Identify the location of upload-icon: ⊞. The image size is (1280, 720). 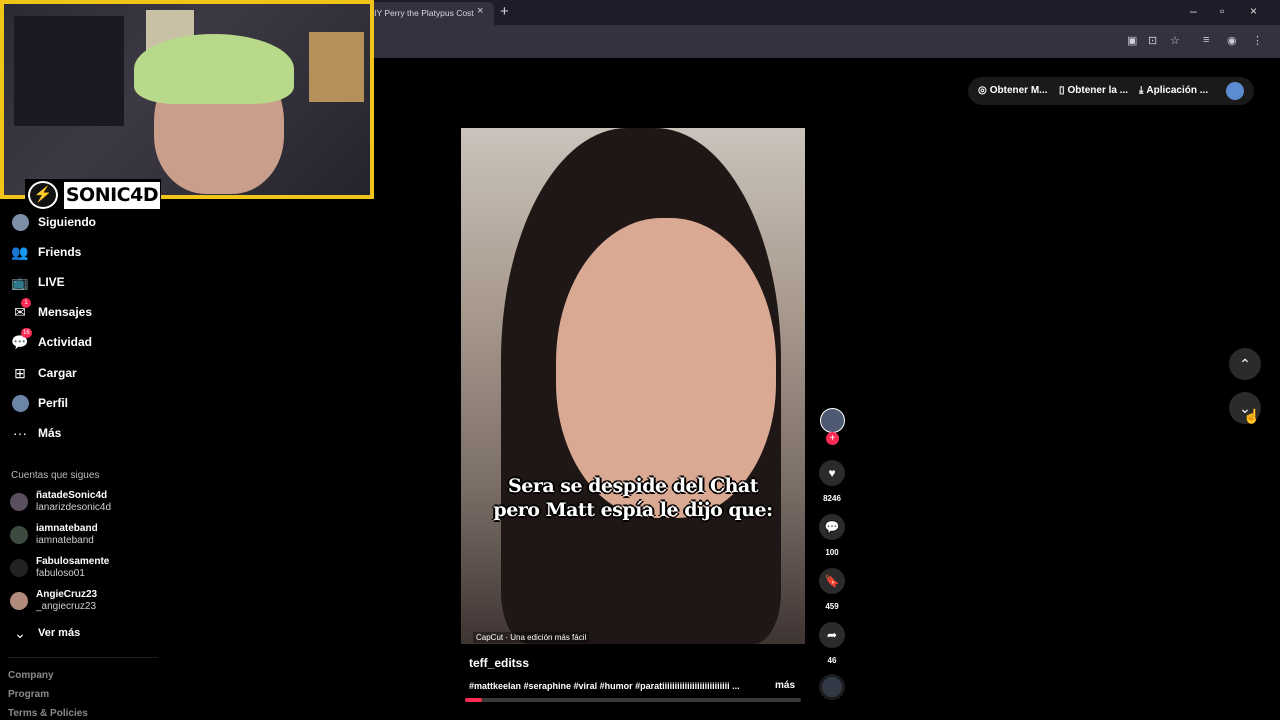
(20, 372).